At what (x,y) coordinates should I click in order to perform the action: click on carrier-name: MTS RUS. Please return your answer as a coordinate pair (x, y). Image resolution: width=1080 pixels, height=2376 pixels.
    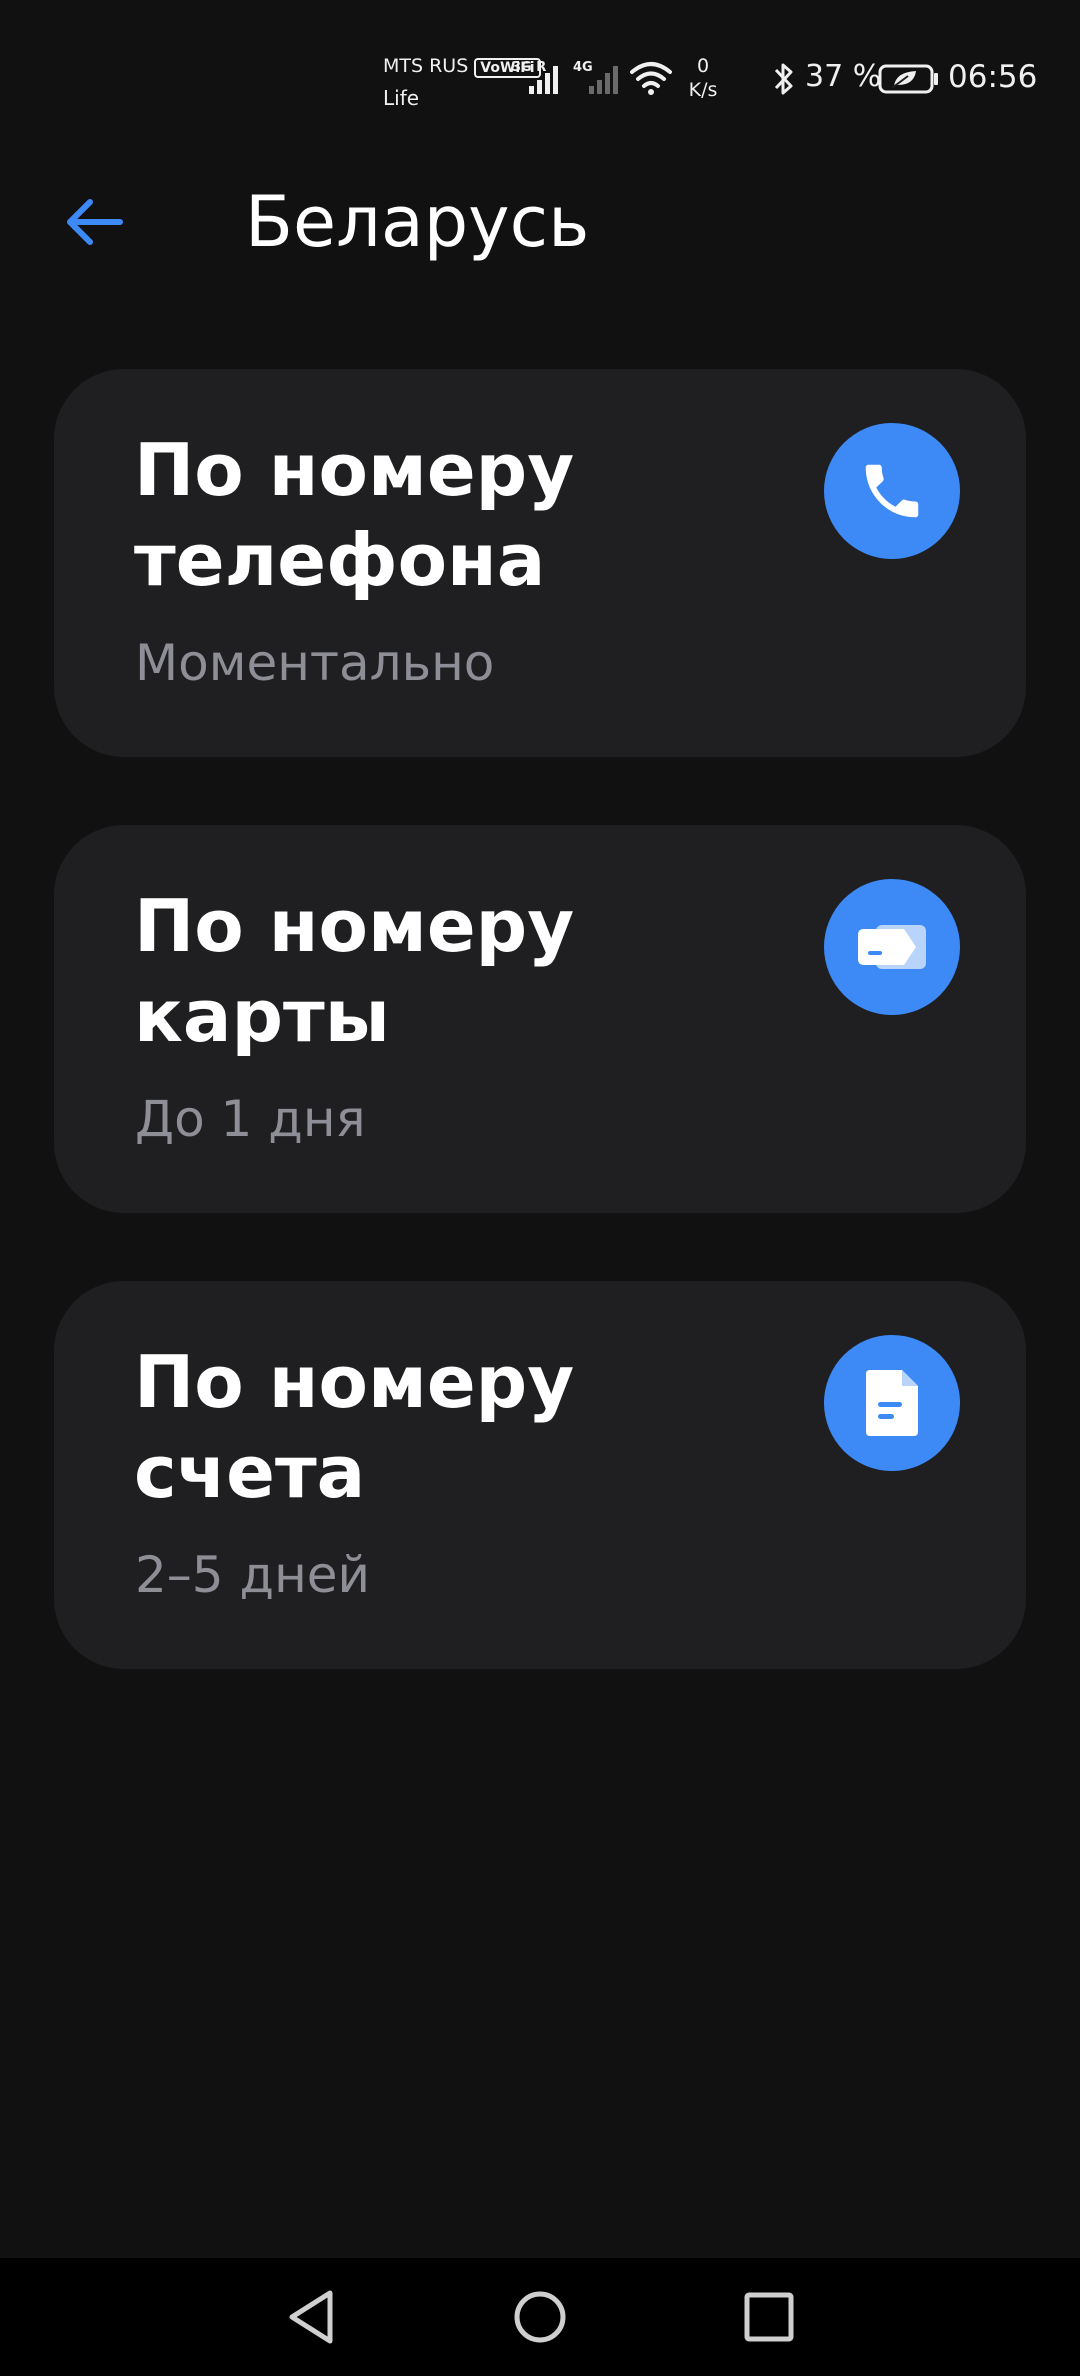
    Looking at the image, I should click on (426, 66).